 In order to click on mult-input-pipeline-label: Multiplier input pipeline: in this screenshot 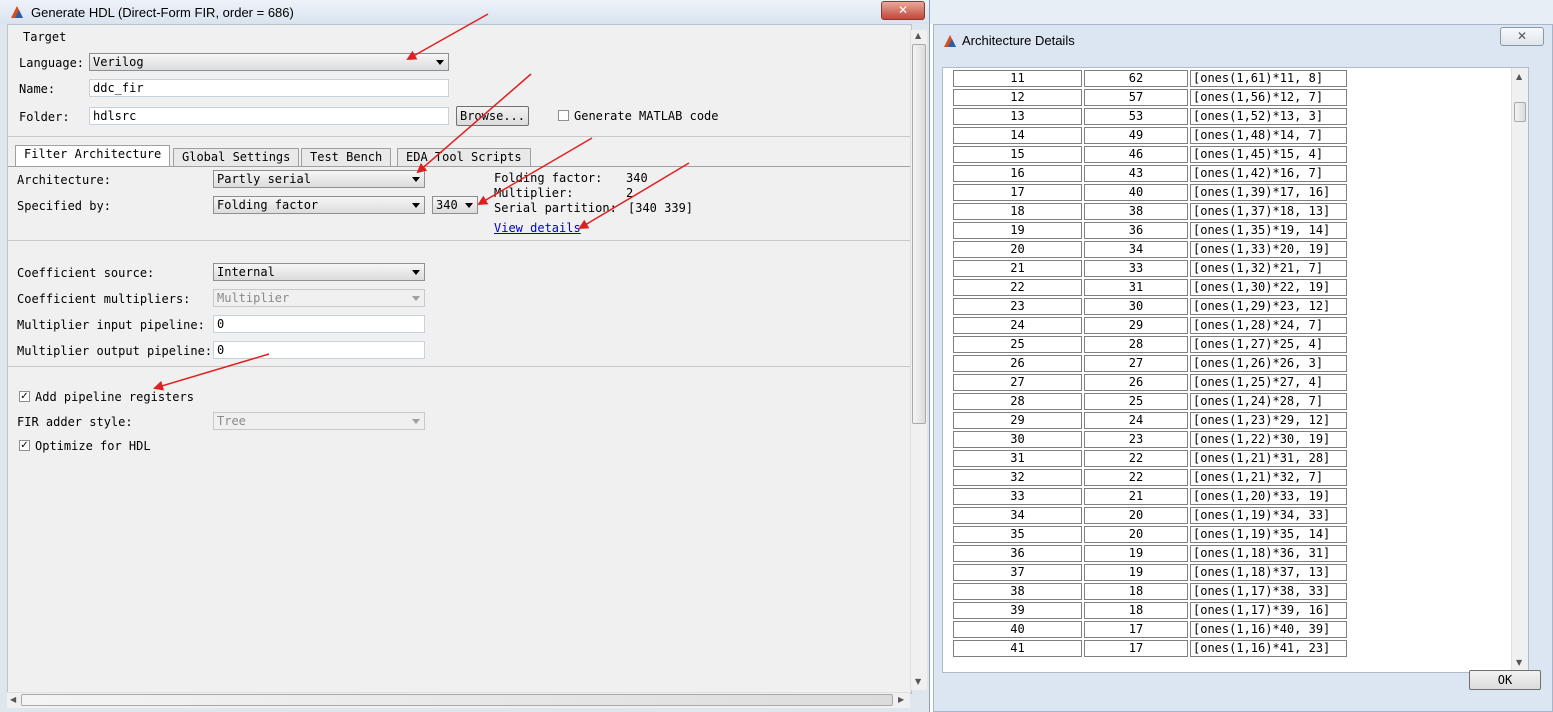, I will do `click(111, 325)`.